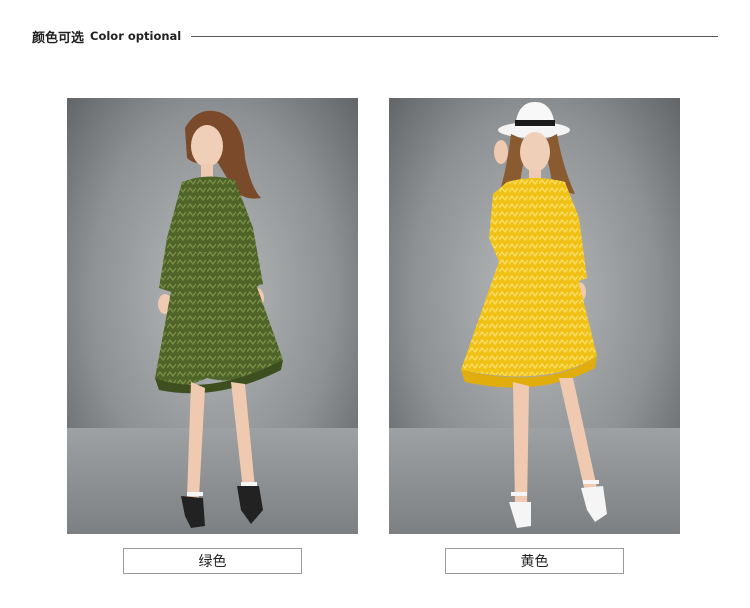 The height and width of the screenshot is (608, 750). Describe the element at coordinates (534, 561) in the screenshot. I see `color-option-yellow-label: 黄色` at that location.